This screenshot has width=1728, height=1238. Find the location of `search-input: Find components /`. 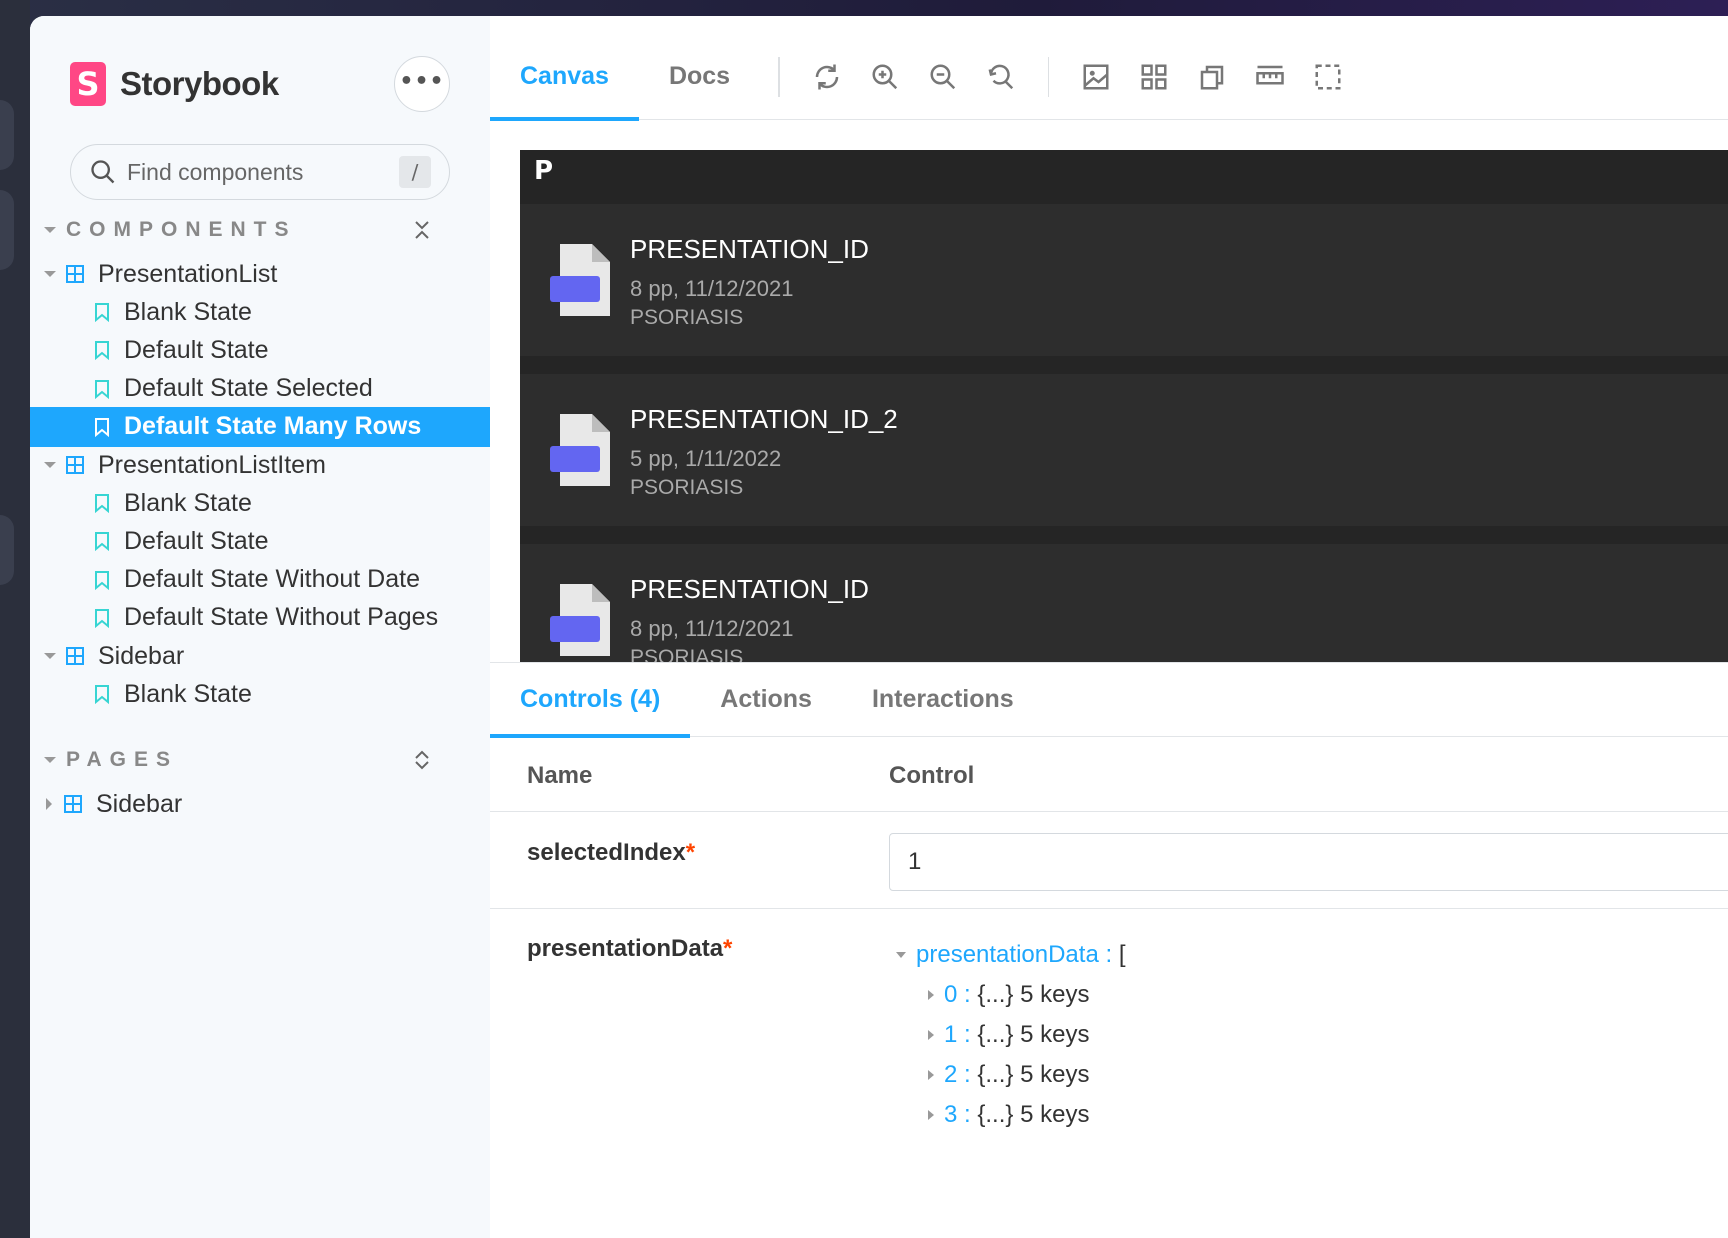

search-input: Find components / is located at coordinates (260, 172).